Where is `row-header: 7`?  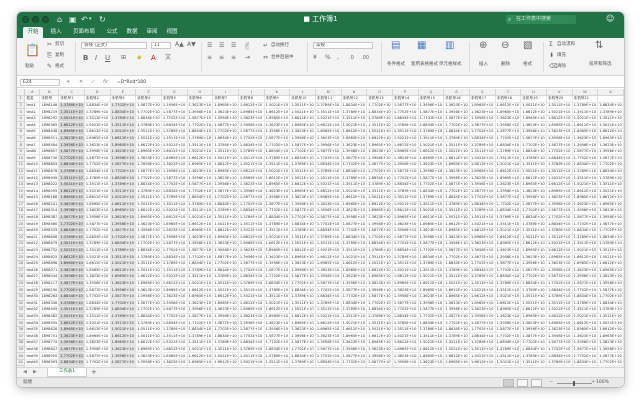
row-header: 7 is located at coordinates (21, 139).